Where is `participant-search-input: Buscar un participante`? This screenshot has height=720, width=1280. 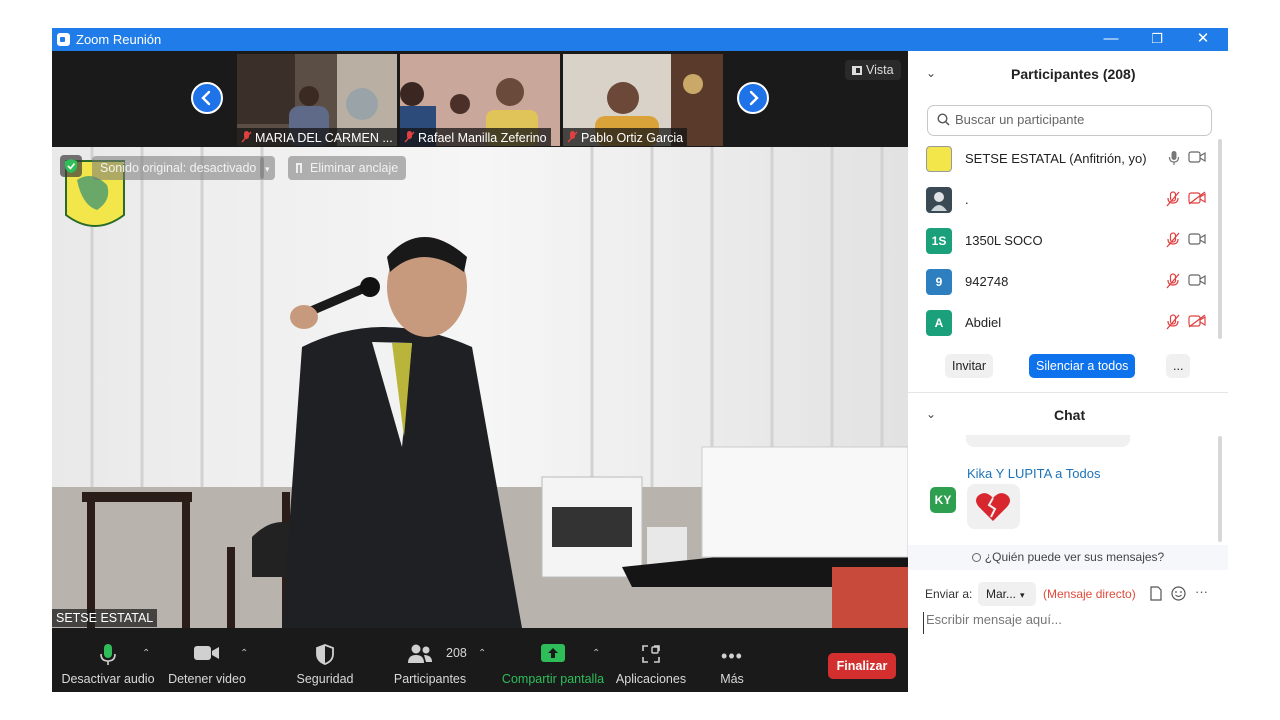
participant-search-input: Buscar un participante is located at coordinates (1069, 120).